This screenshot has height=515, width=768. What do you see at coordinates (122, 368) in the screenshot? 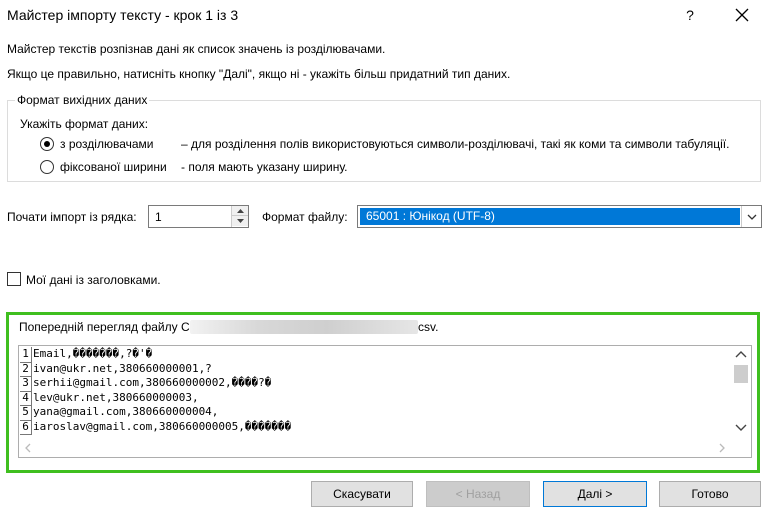
I see `row-text: ivan@ukr.net,380660000001,?` at bounding box center [122, 368].